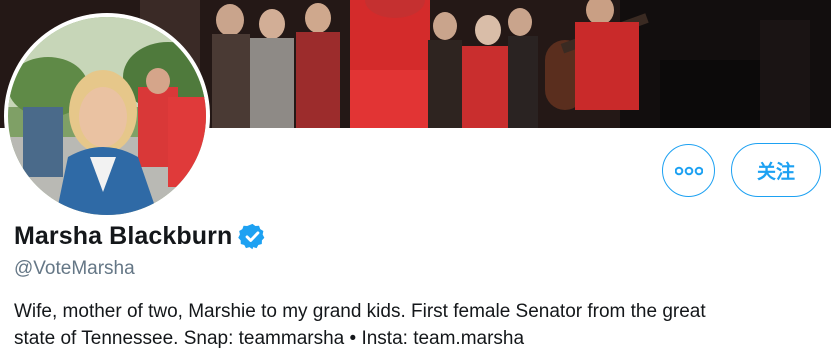 This screenshot has height=357, width=831. I want to click on name-row: Marsha Blackburn, so click(140, 236).